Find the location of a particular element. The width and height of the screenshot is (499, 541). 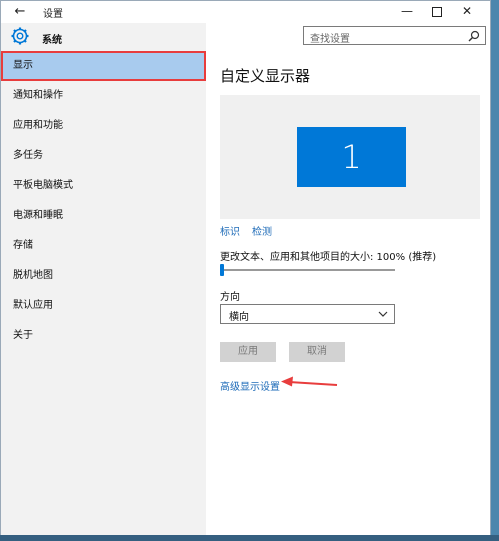

search-icon is located at coordinates (474, 36).